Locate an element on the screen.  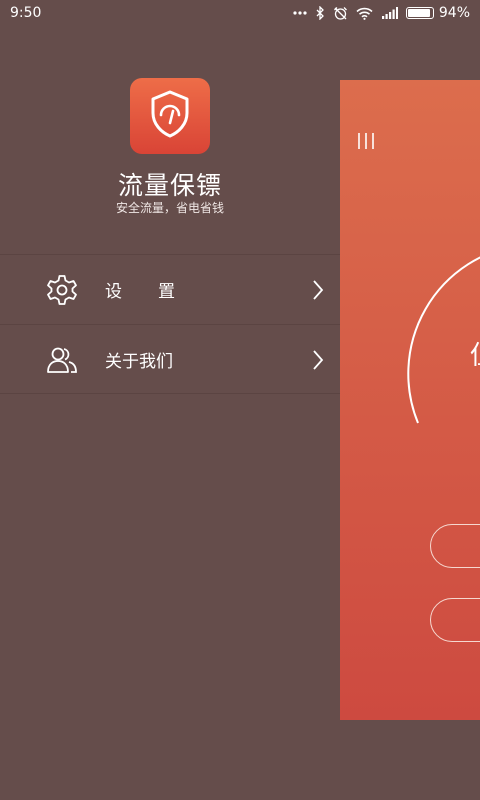
users-icon is located at coordinates (62, 360).